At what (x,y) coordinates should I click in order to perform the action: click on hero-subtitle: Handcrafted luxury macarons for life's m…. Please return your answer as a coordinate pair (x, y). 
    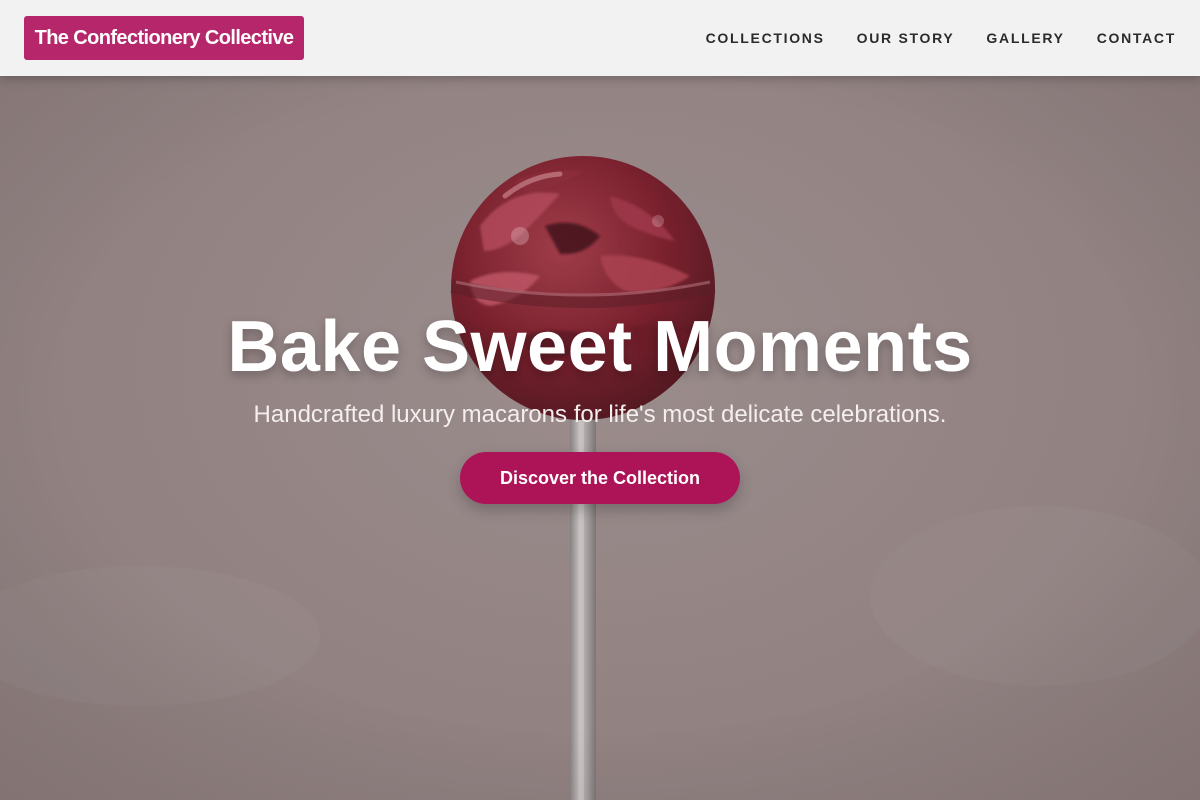
    Looking at the image, I should click on (600, 414).